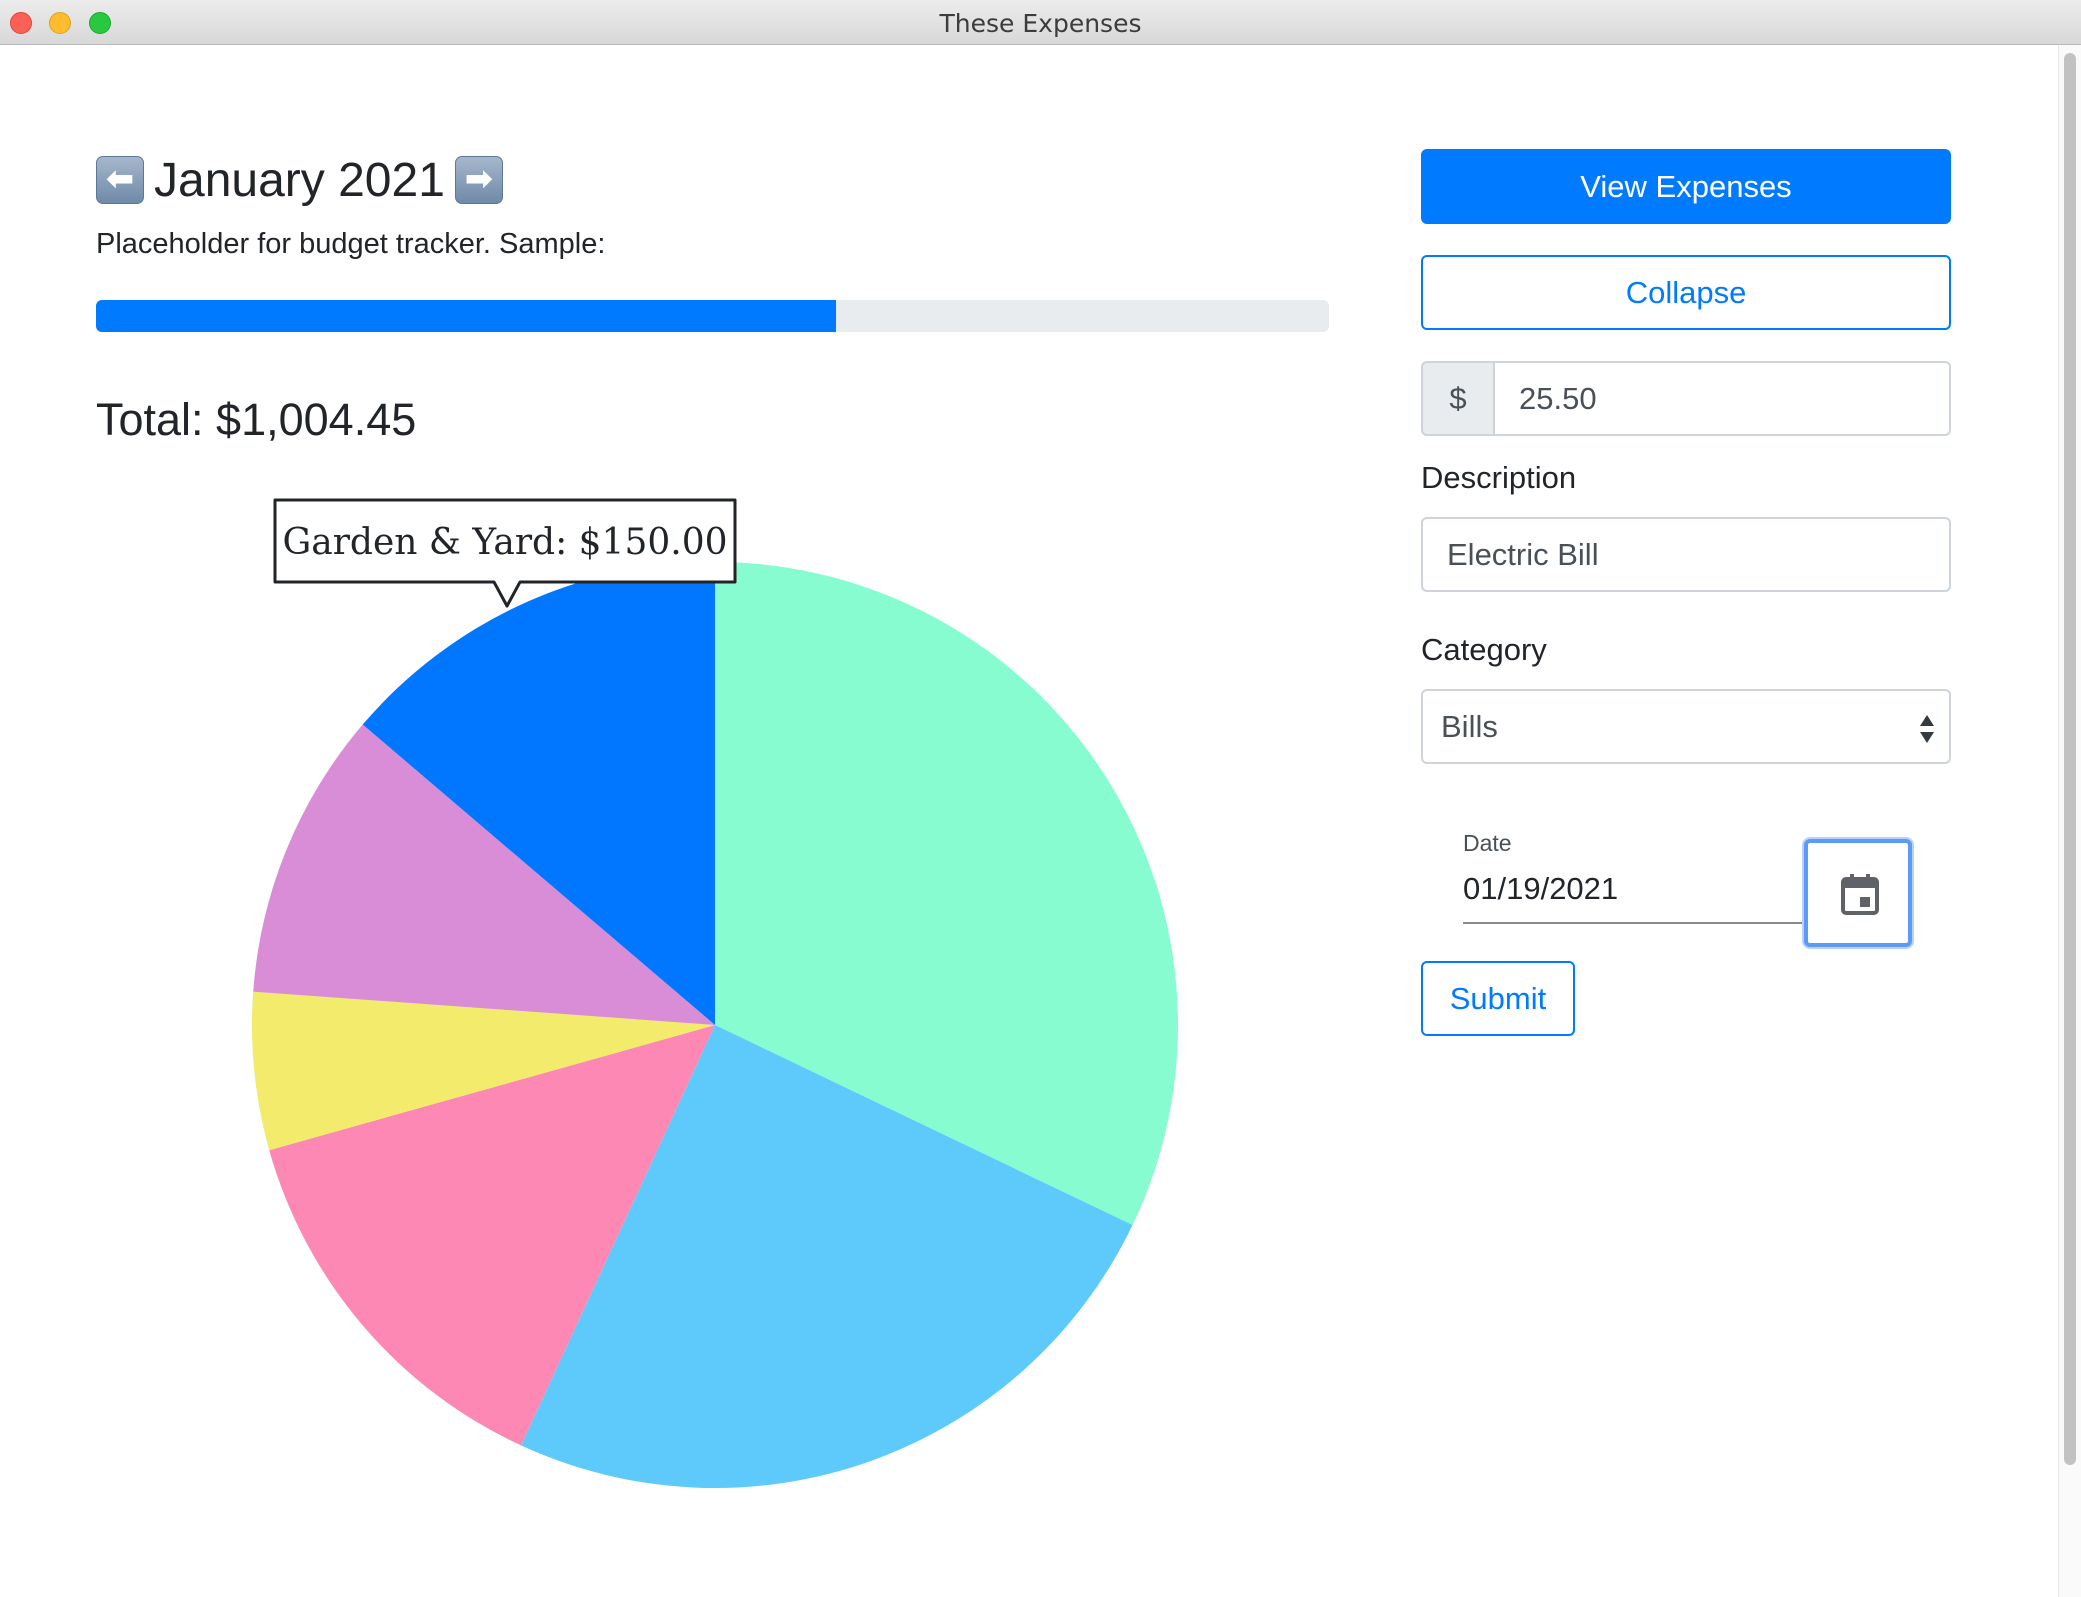 This screenshot has width=2081, height=1597. I want to click on budget-progress-fill, so click(466, 316).